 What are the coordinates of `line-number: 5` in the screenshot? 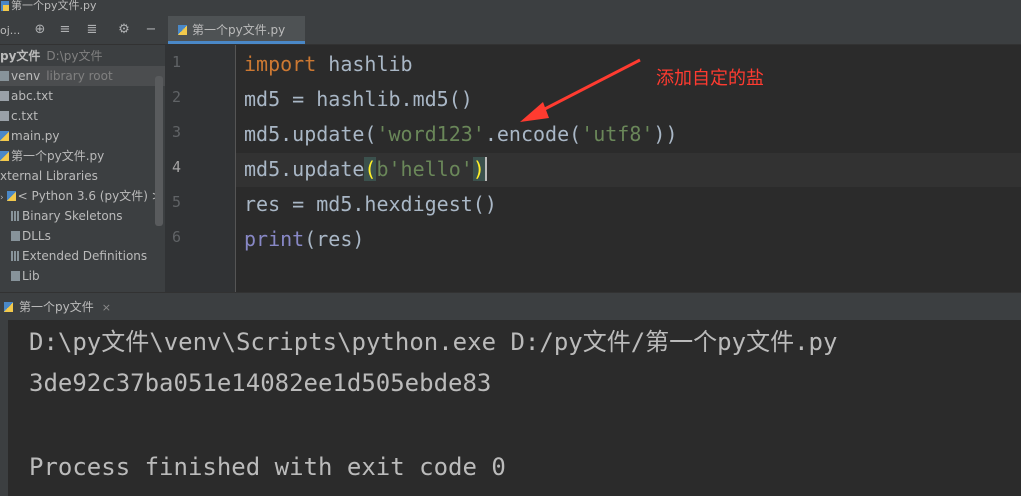 It's located at (177, 202).